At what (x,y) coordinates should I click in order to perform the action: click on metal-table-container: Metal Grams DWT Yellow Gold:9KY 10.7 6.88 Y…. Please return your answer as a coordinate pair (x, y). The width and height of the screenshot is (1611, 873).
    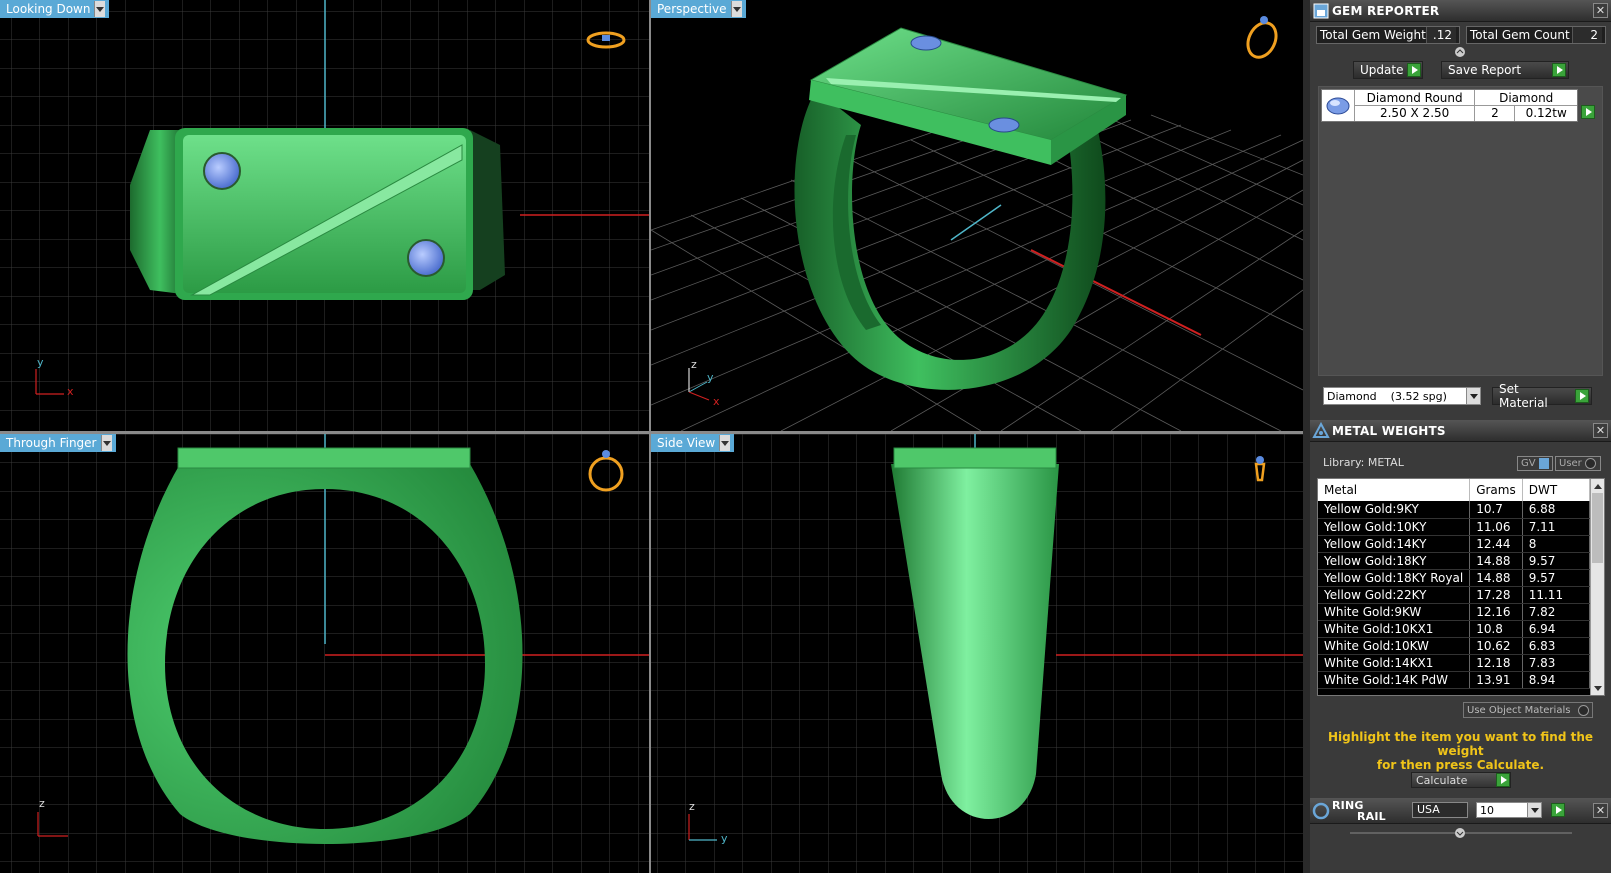
    Looking at the image, I should click on (1461, 587).